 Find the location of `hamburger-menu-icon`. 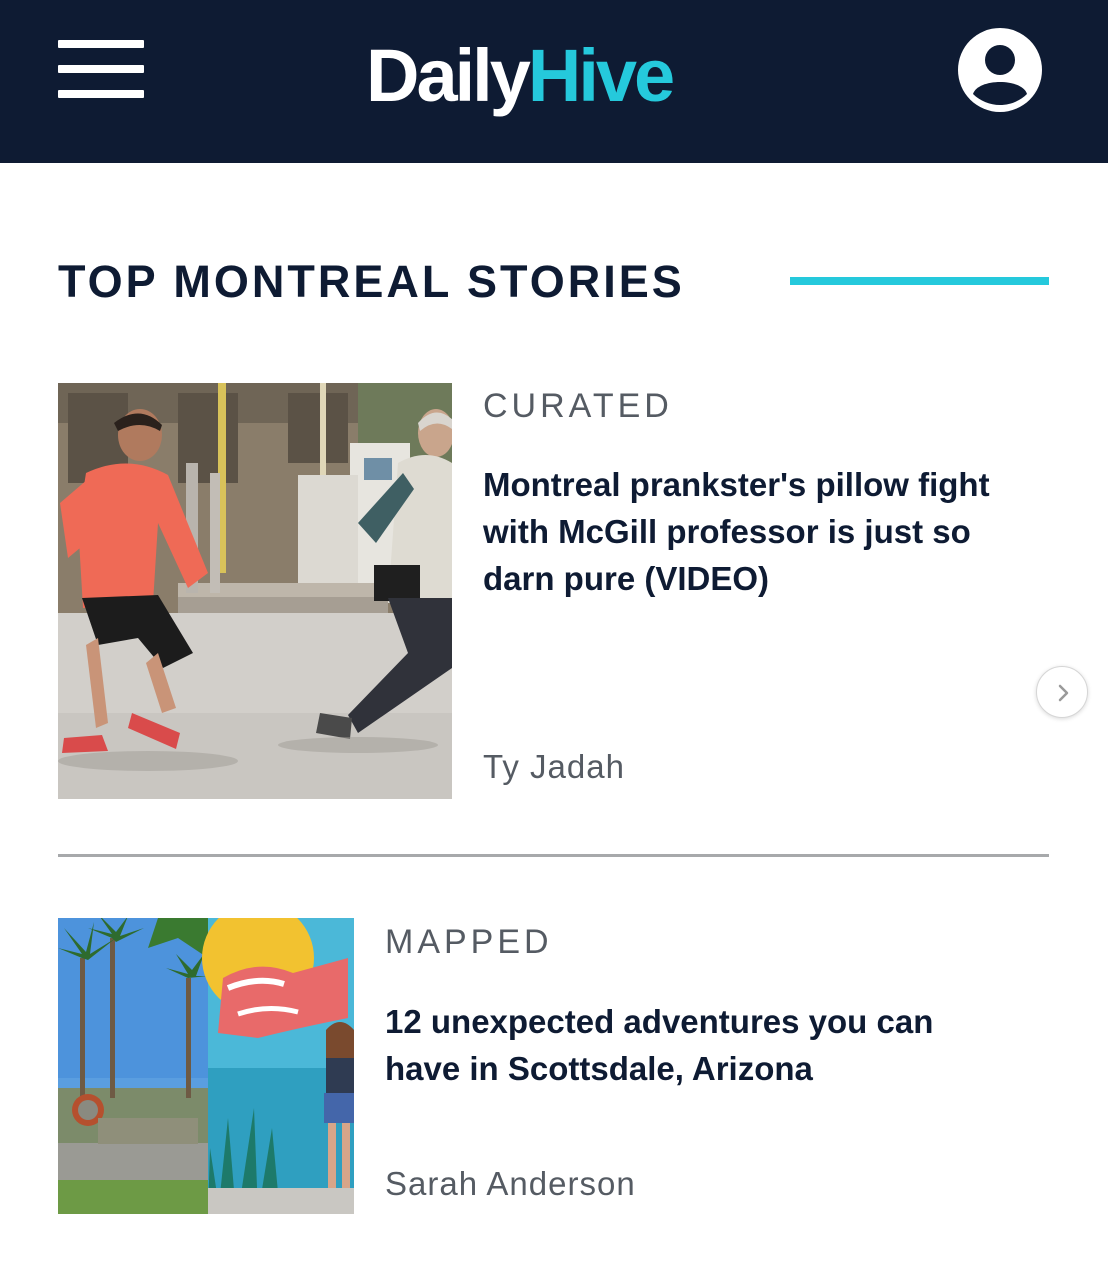

hamburger-menu-icon is located at coordinates (101, 69).